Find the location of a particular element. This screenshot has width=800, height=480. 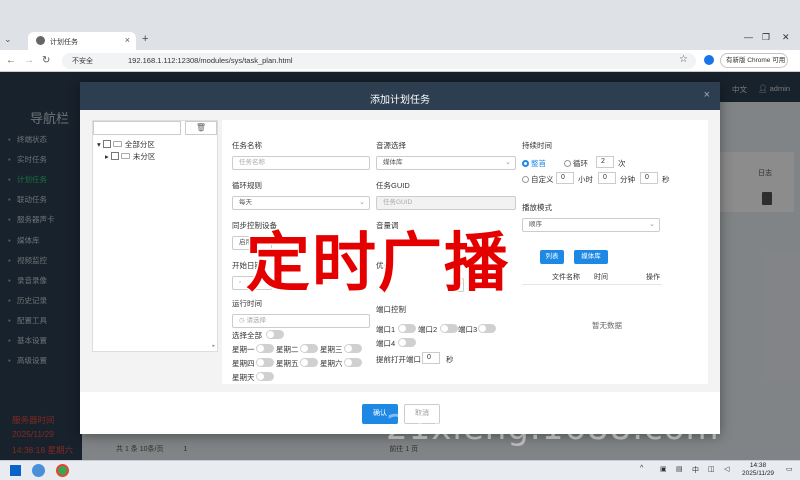

search-icon is located at coordinates (38, 470).